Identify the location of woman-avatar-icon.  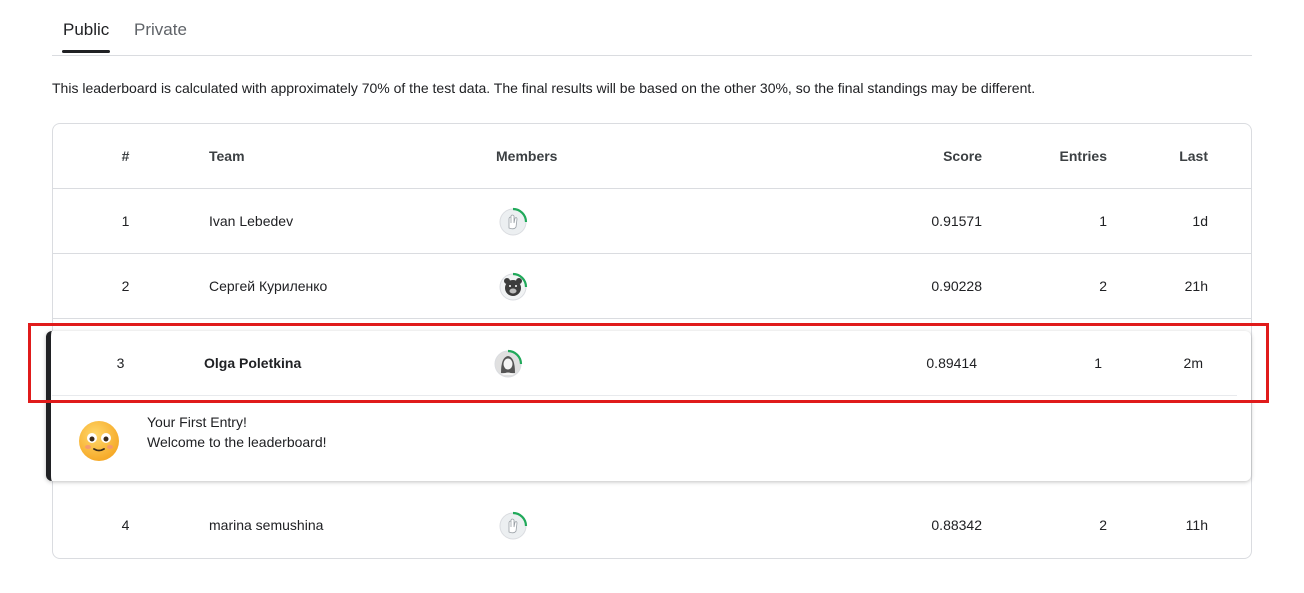
(508, 363).